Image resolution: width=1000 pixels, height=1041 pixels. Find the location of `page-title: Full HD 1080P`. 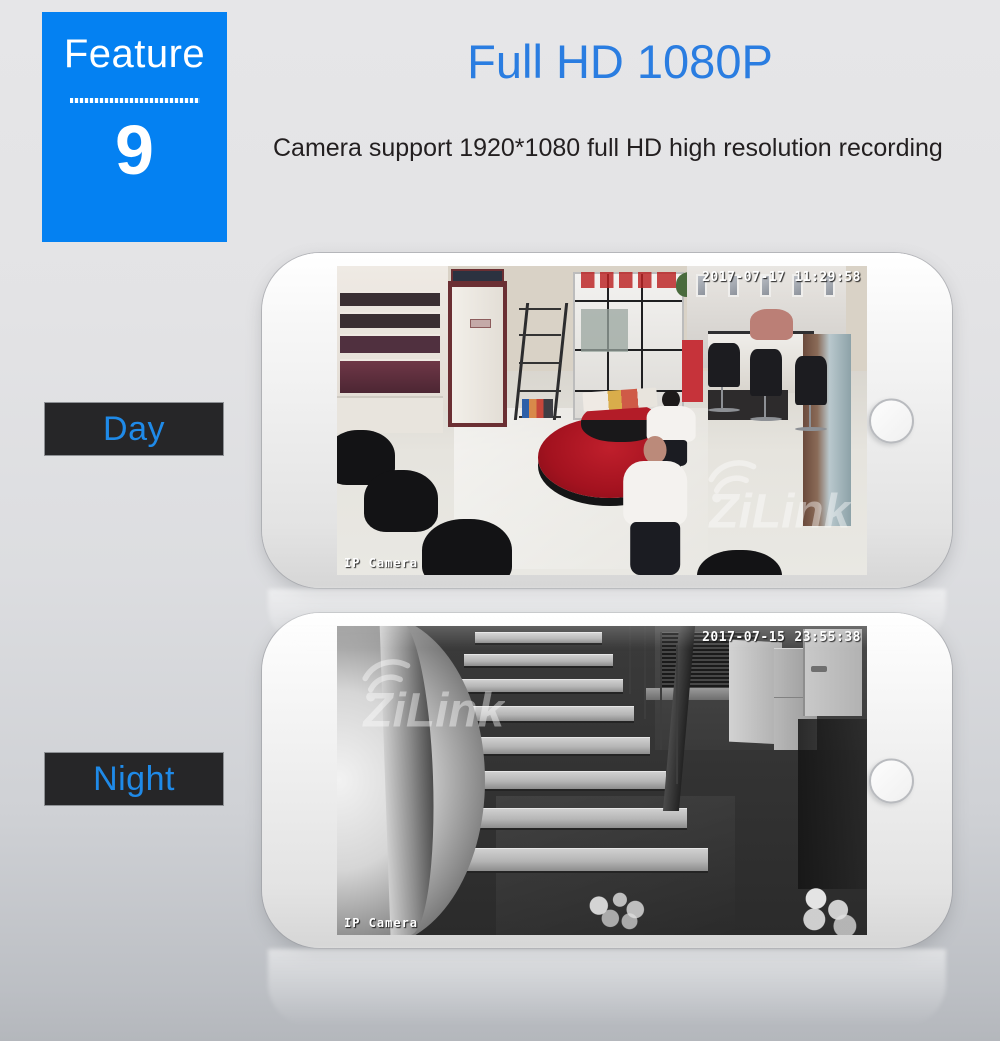

page-title: Full HD 1080P is located at coordinates (620, 61).